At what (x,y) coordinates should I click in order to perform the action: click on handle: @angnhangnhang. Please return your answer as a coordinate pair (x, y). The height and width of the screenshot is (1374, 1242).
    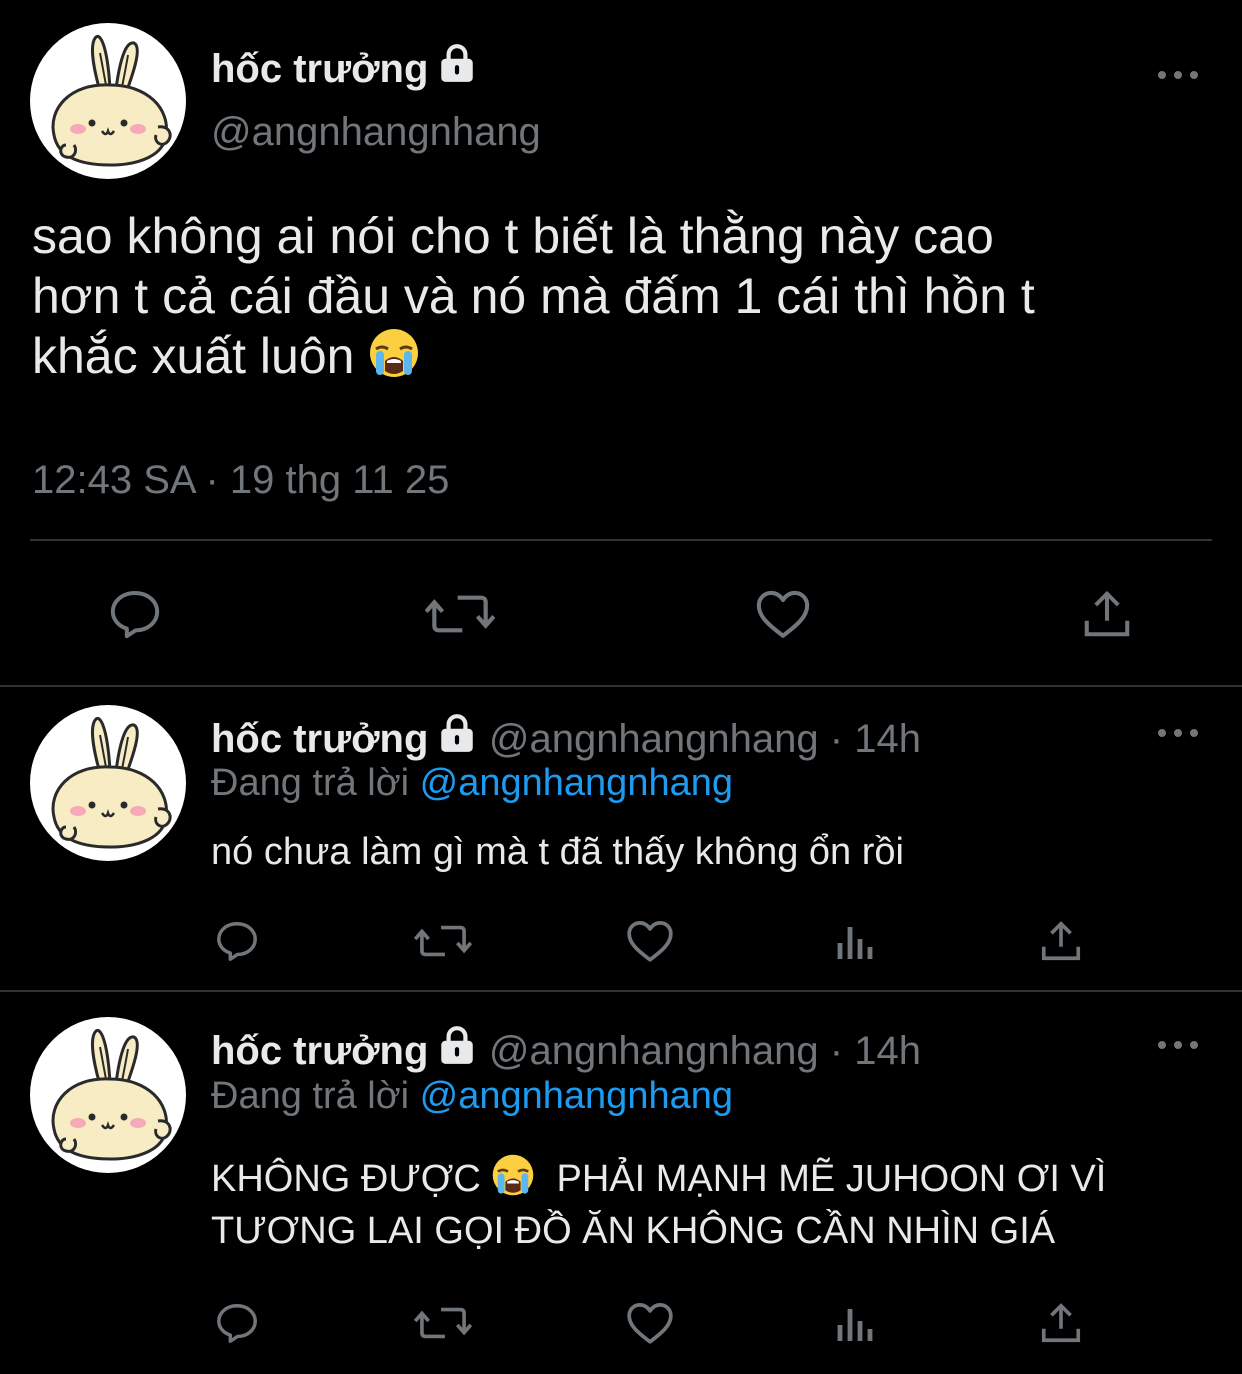
    Looking at the image, I should click on (376, 132).